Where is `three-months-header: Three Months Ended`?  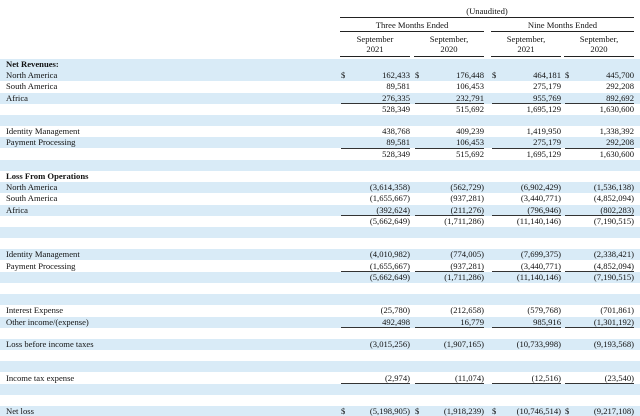
three-months-header: Three Months Ended is located at coordinates (412, 25).